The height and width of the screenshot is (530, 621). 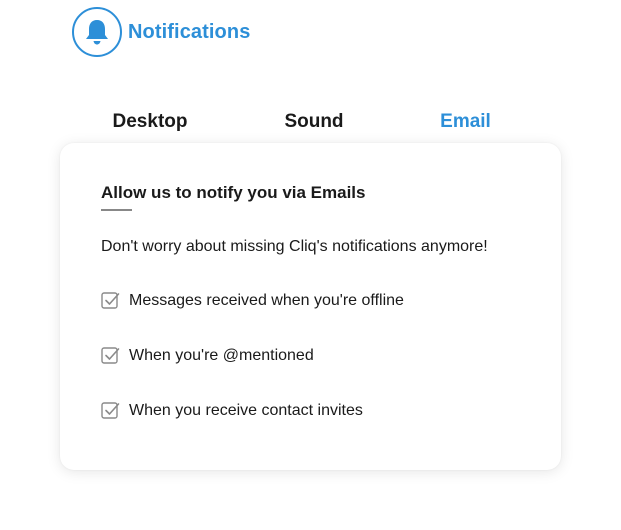 What do you see at coordinates (246, 410) in the screenshot?
I see `option-label: When you receive contact invites` at bounding box center [246, 410].